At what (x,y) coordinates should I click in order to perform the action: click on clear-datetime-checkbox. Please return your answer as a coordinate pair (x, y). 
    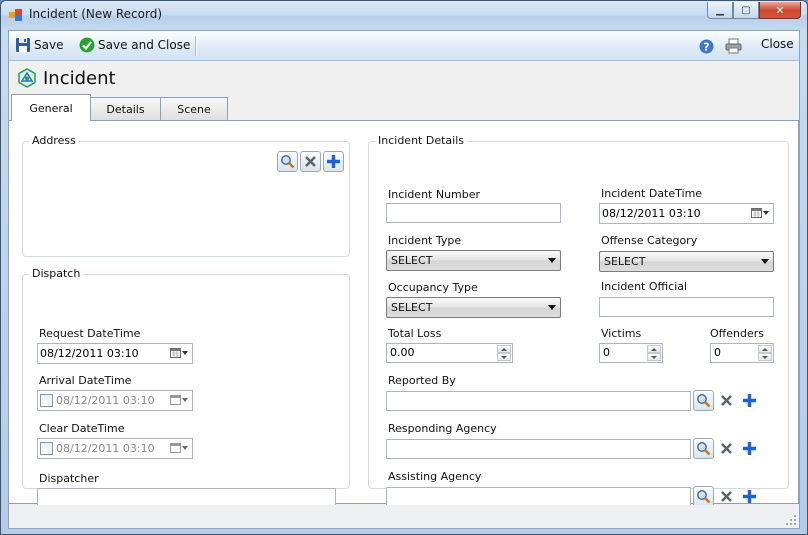
    Looking at the image, I should click on (46, 448).